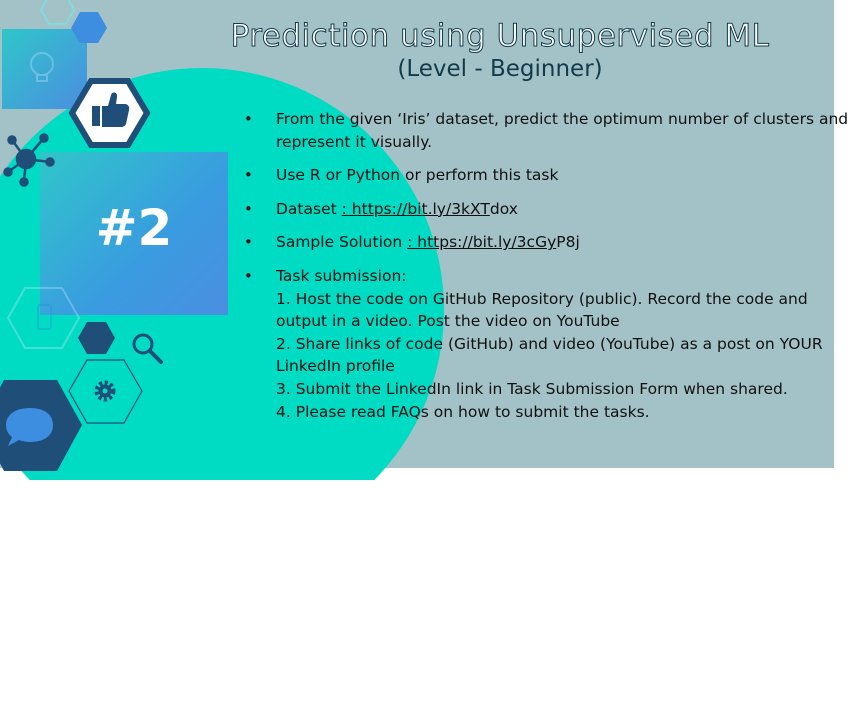 This screenshot has width=849, height=701. Describe the element at coordinates (309, 208) in the screenshot. I see `dataset-label: Dataset` at that location.